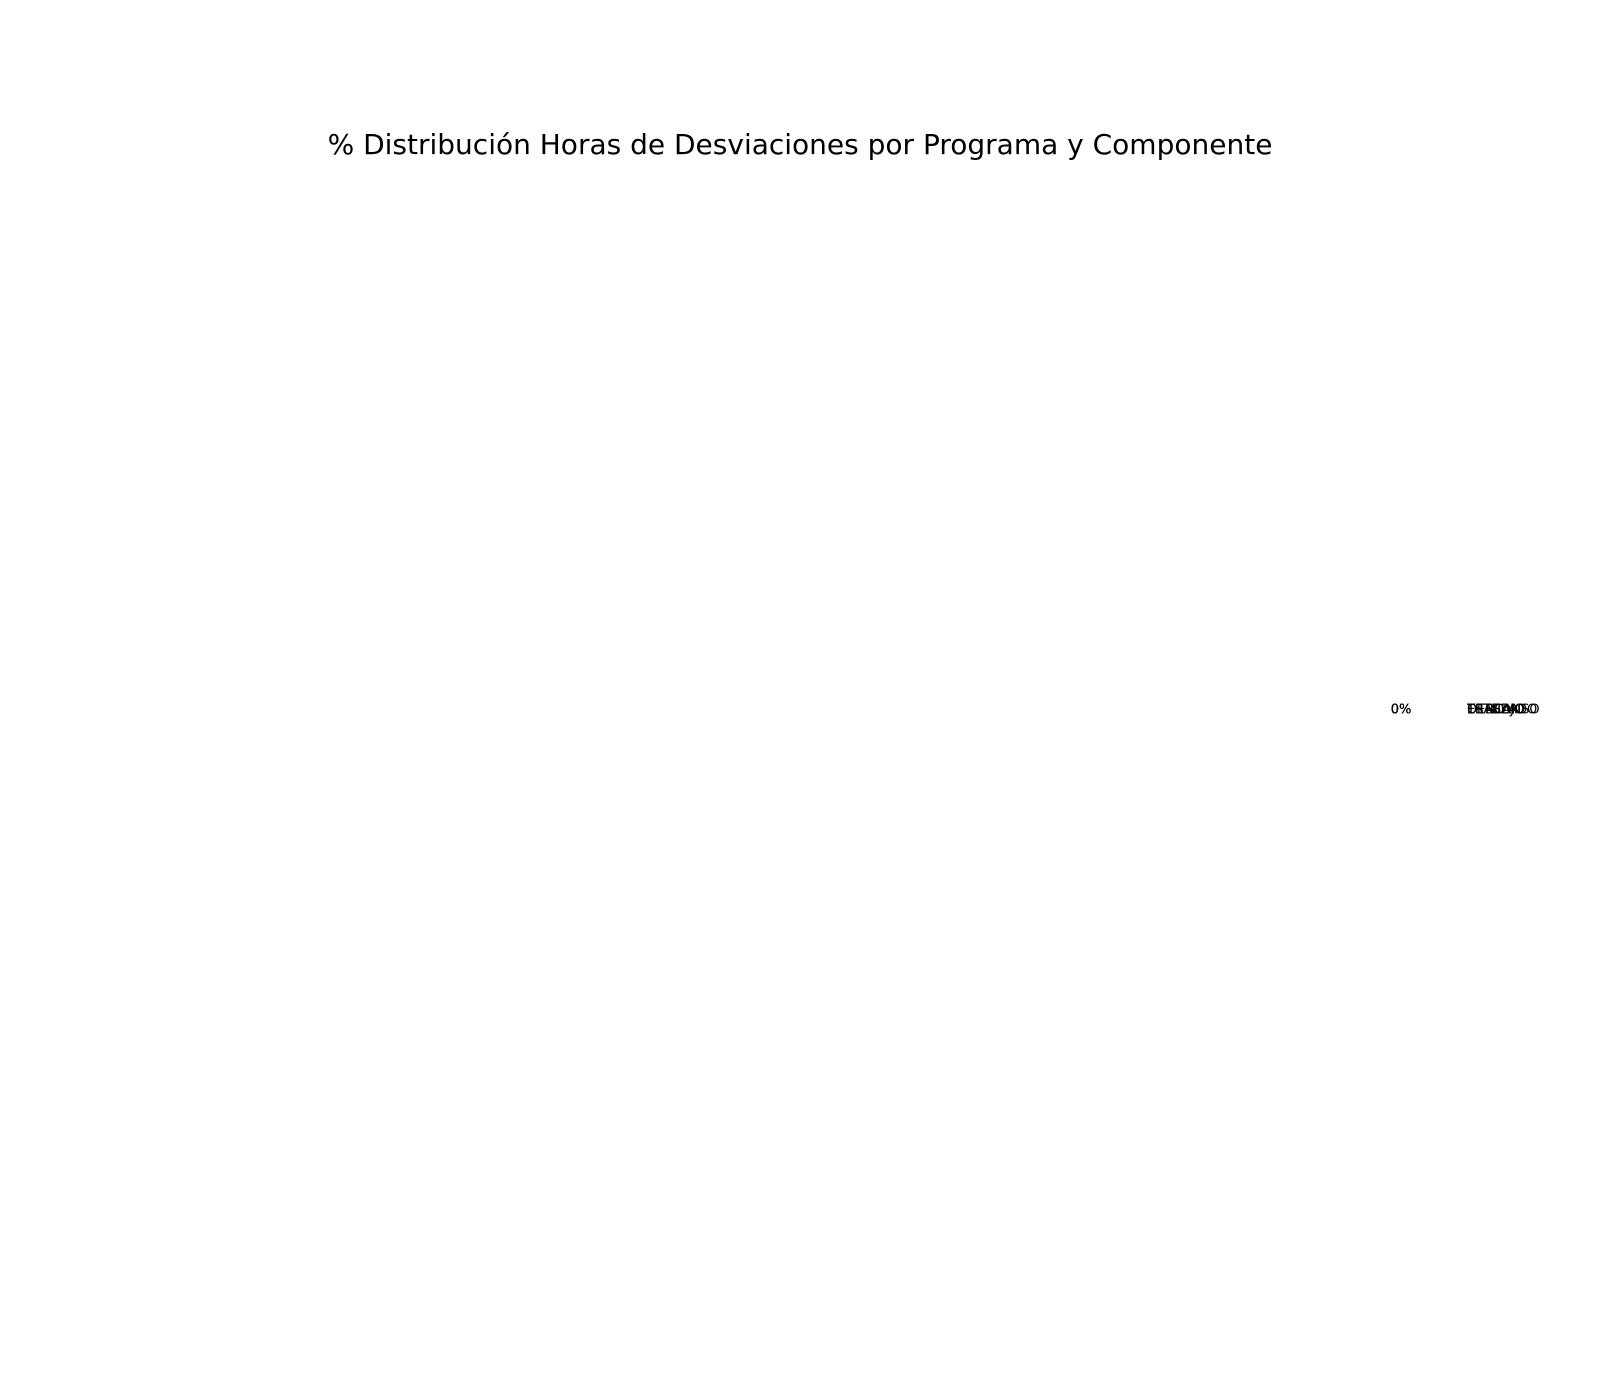 This screenshot has height=1400, width=1600. What do you see at coordinates (1485, 710) in the screenshot?
I see `slice-category-label: OTRO` at bounding box center [1485, 710].